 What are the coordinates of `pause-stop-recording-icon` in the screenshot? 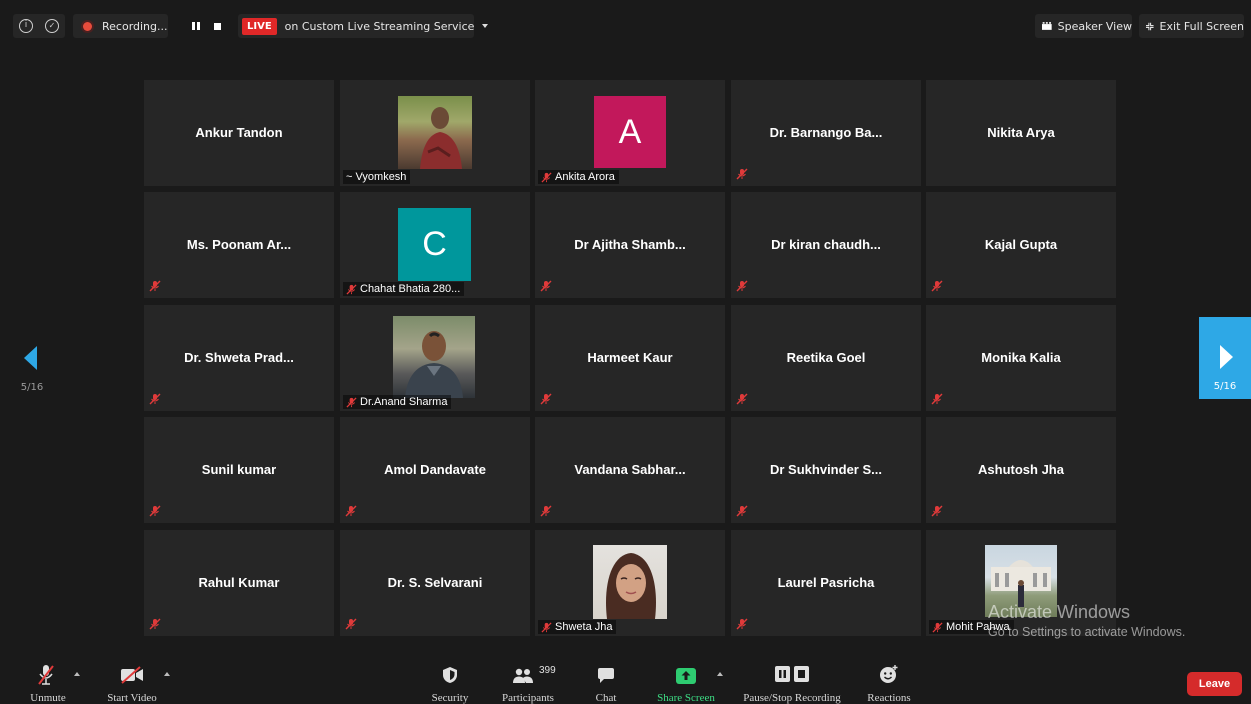 It's located at (792, 674).